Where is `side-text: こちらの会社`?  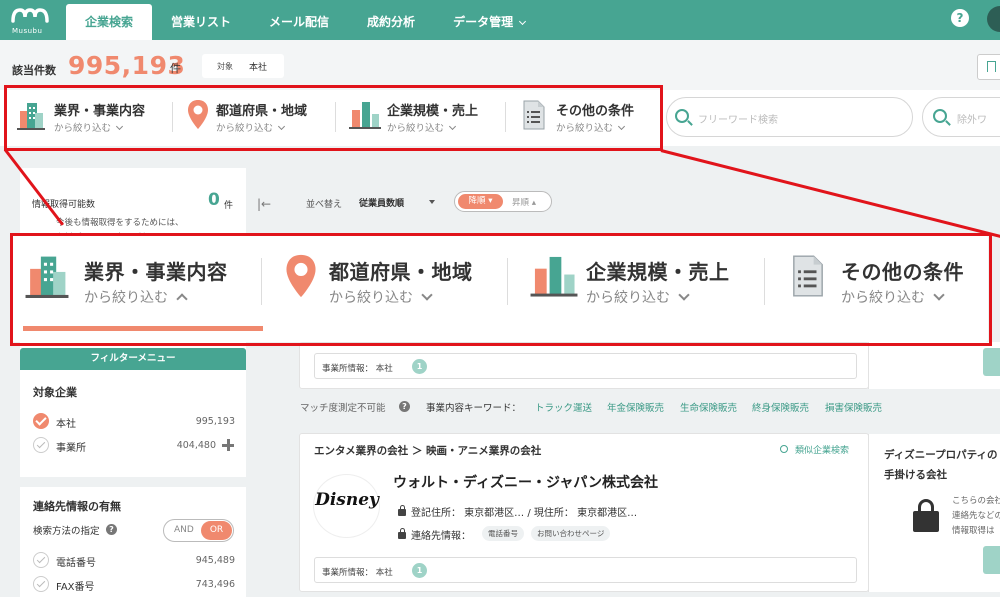 side-text: こちらの会社 is located at coordinates (976, 501).